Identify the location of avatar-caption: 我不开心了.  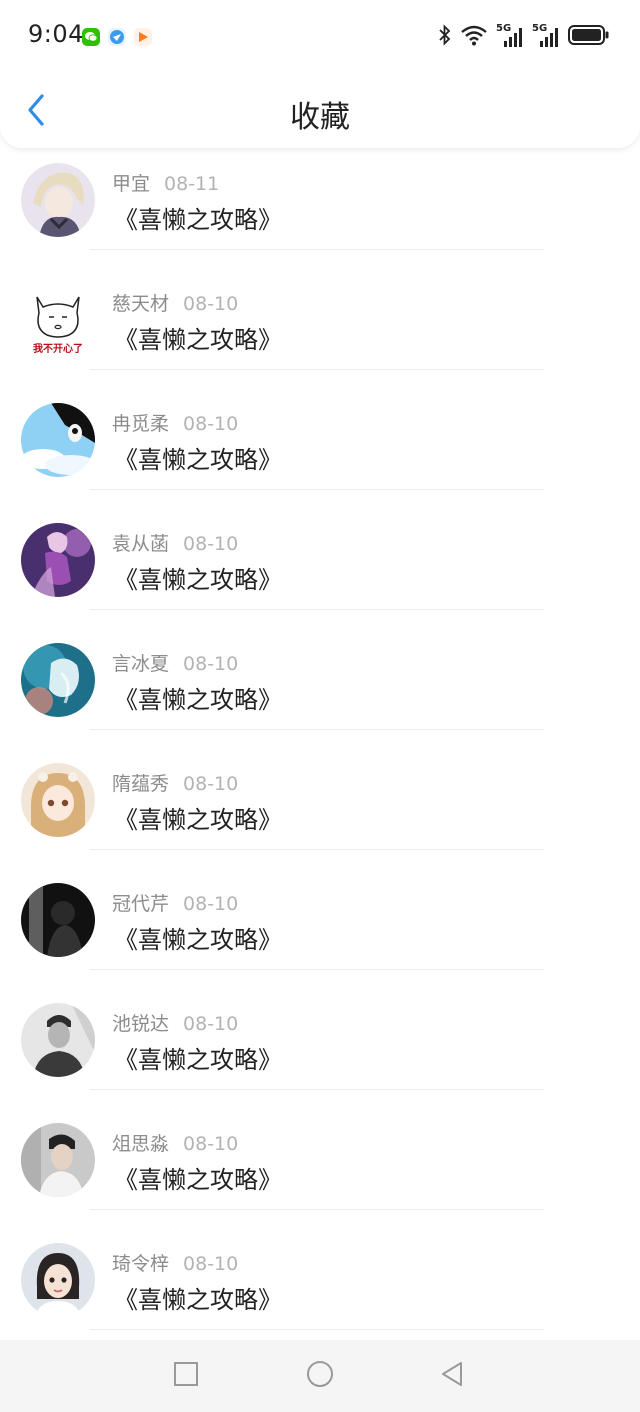
(58, 349).